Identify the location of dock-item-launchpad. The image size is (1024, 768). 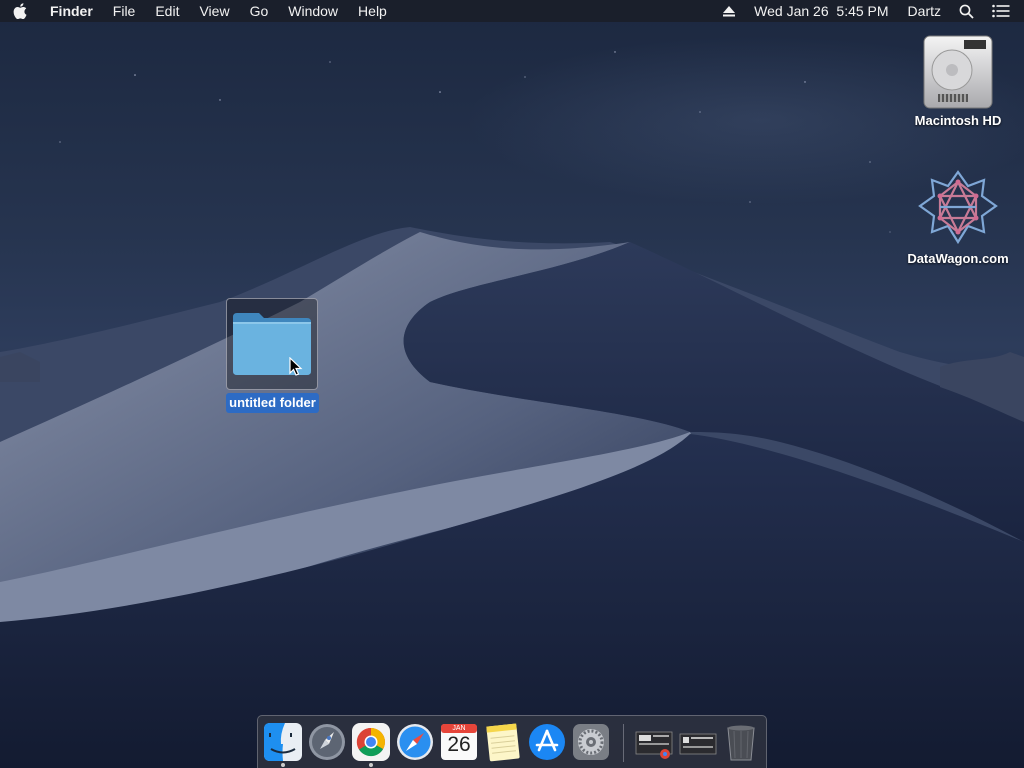
(327, 742).